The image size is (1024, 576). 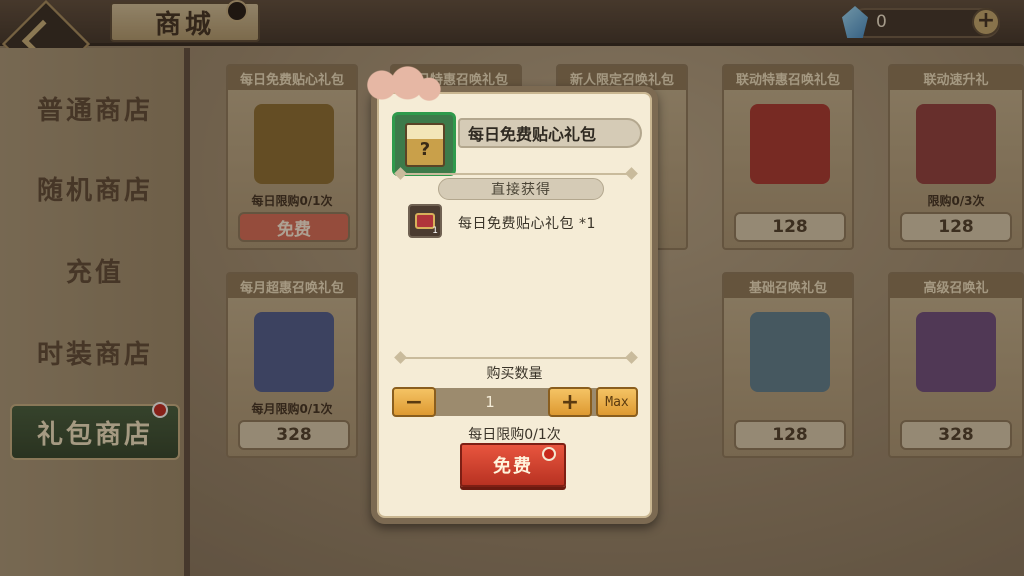 I want to click on section-label: 直接获得, so click(x=521, y=189).